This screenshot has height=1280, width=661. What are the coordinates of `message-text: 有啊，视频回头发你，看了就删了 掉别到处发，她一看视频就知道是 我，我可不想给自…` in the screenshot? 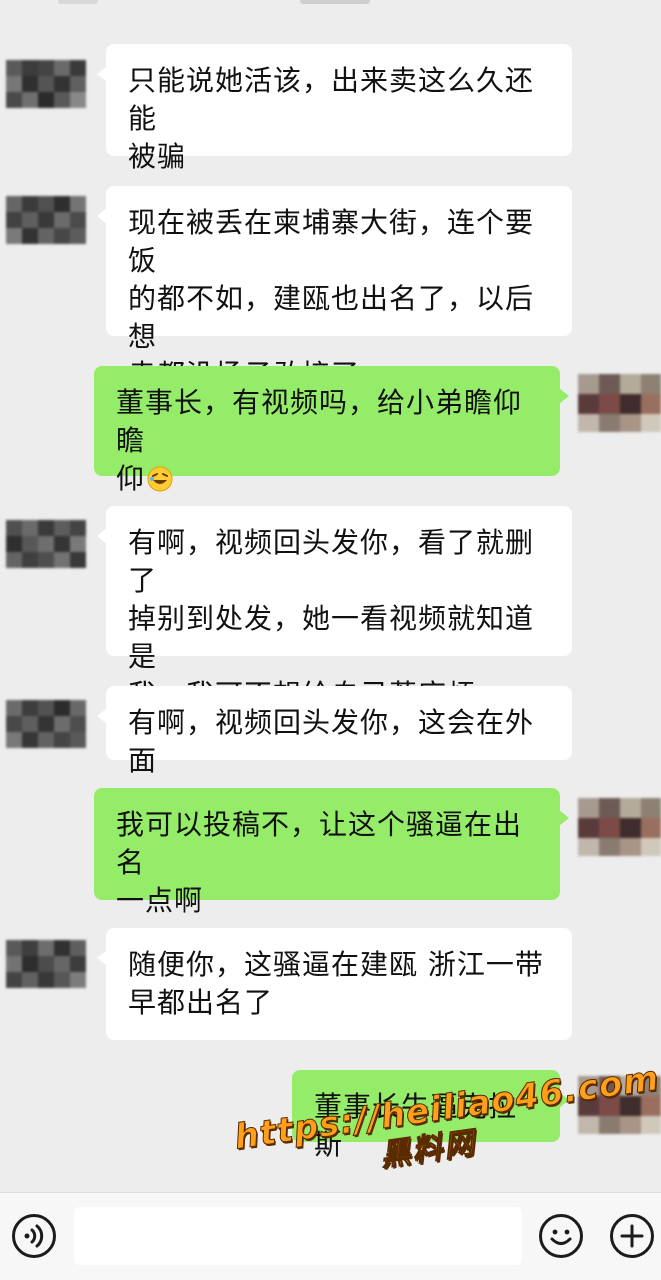 It's located at (331, 618).